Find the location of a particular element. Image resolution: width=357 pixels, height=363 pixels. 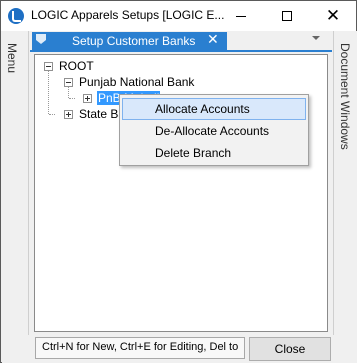

window-close-button: ✕ is located at coordinates (333, 16).